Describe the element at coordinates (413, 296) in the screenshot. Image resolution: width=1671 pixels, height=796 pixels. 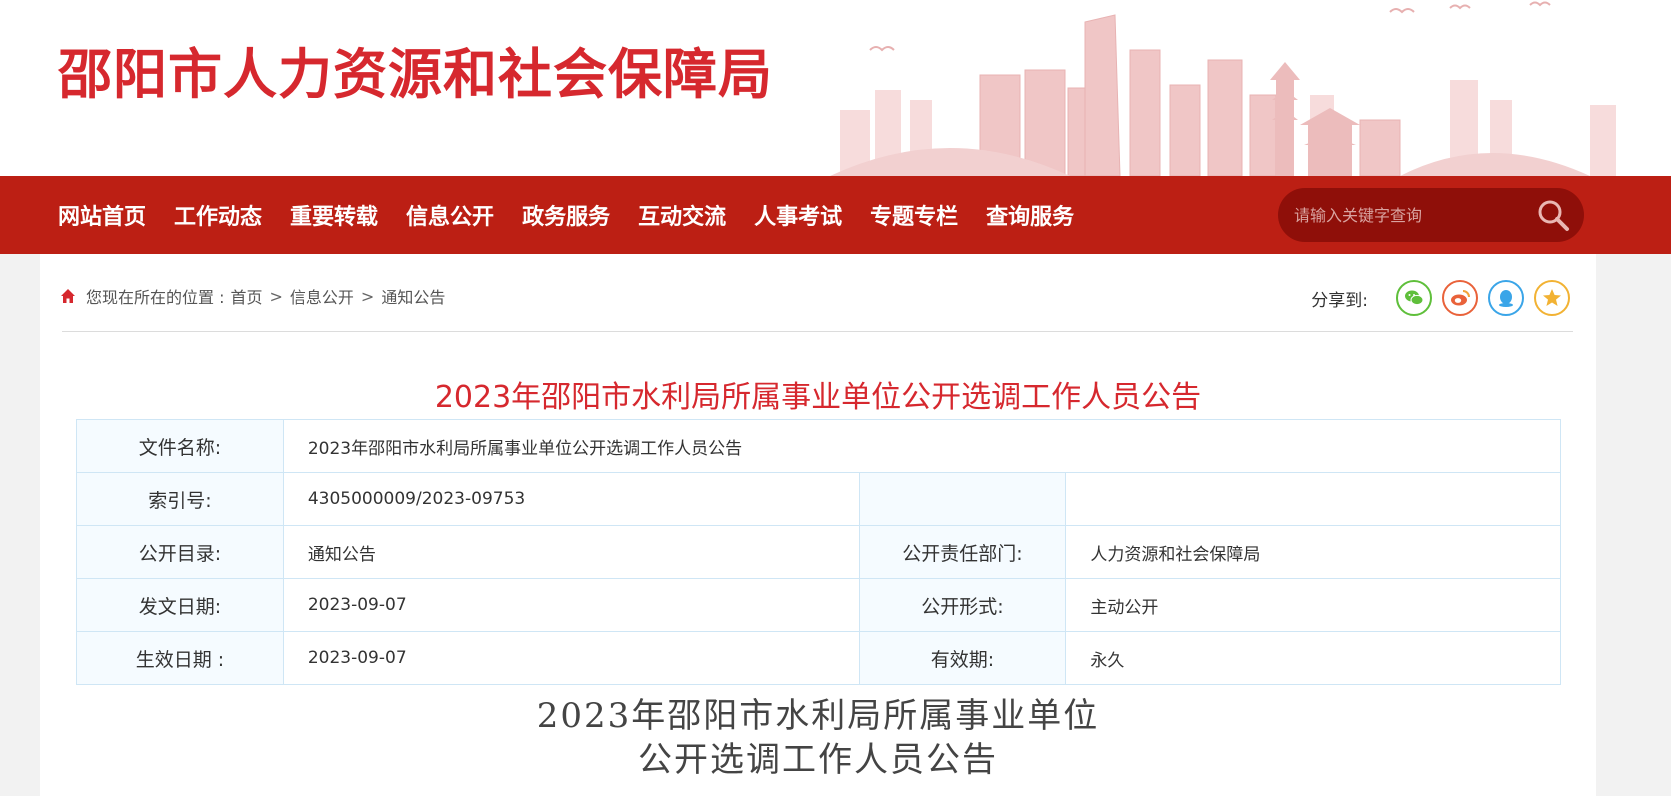
I see `breadcrumb-notices-link: 通知公告` at that location.